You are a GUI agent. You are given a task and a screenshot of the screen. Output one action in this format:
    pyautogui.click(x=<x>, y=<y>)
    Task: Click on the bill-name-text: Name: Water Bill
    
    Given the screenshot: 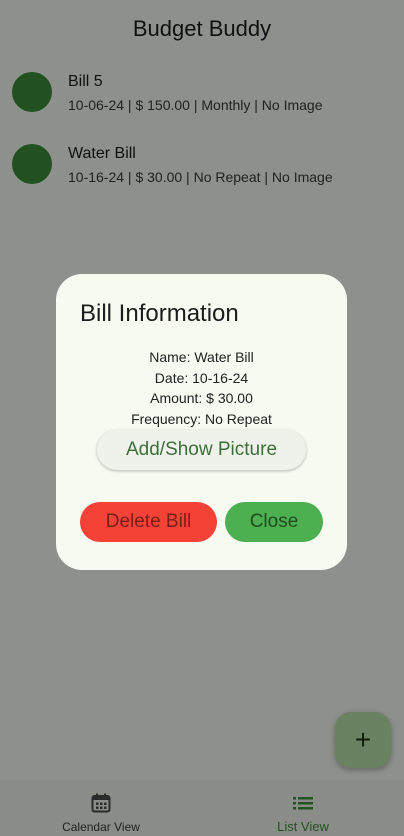 What is the action you would take?
    pyautogui.click(x=201, y=357)
    